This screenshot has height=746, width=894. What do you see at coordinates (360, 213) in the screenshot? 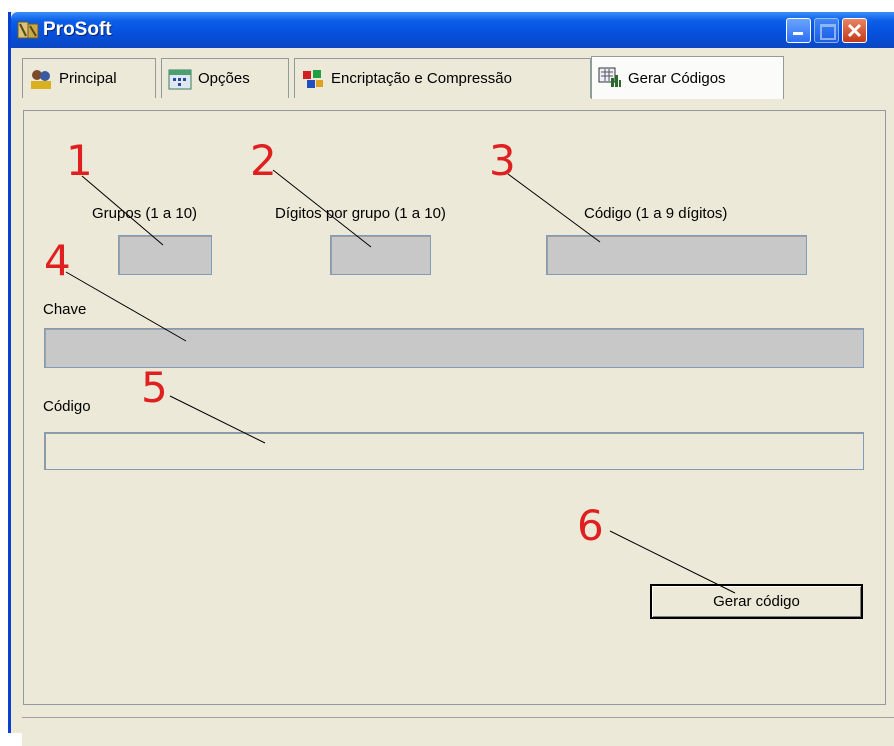
I see `digitos-label: Dígitos por grupo (1 a 10)` at bounding box center [360, 213].